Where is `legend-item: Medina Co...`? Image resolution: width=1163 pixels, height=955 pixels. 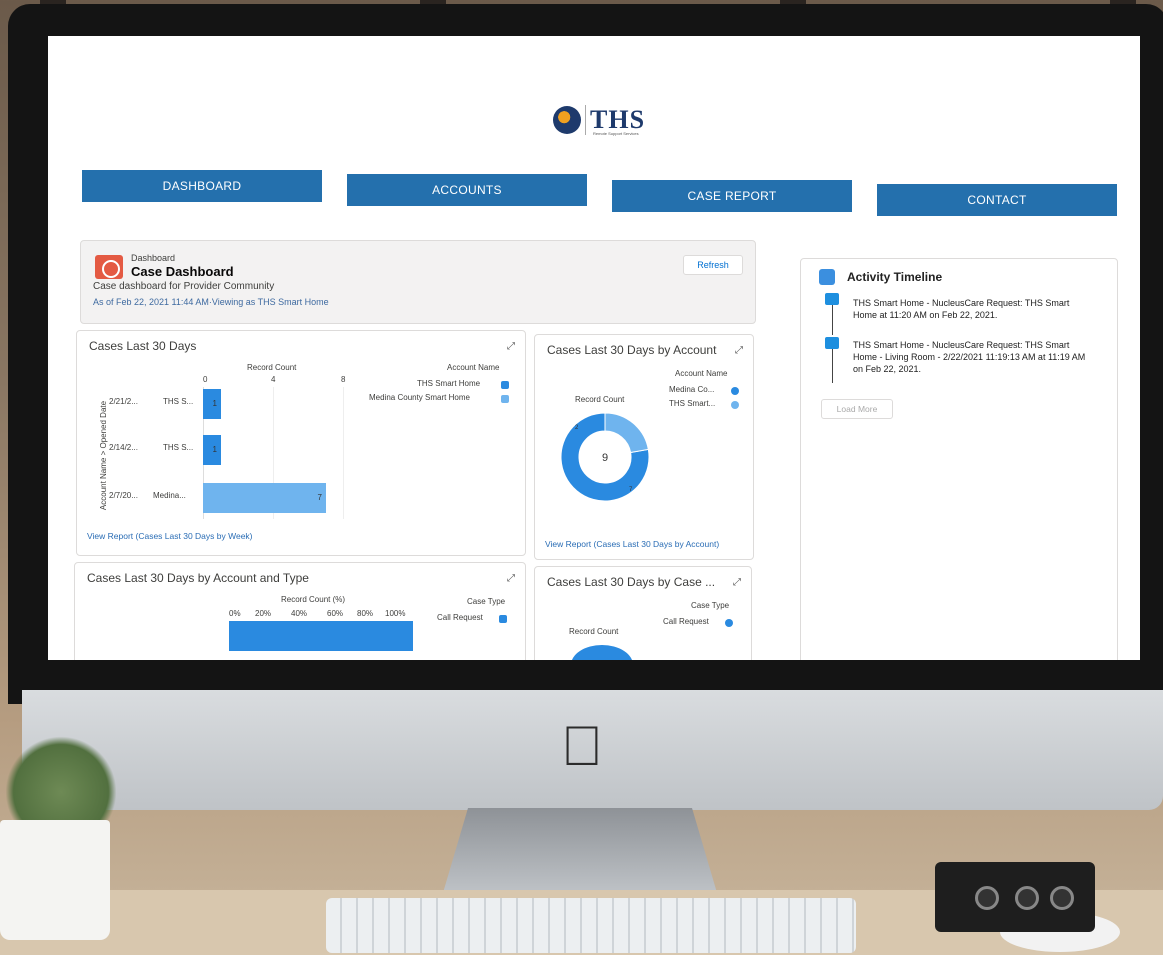
legend-item: Medina Co... is located at coordinates (692, 389).